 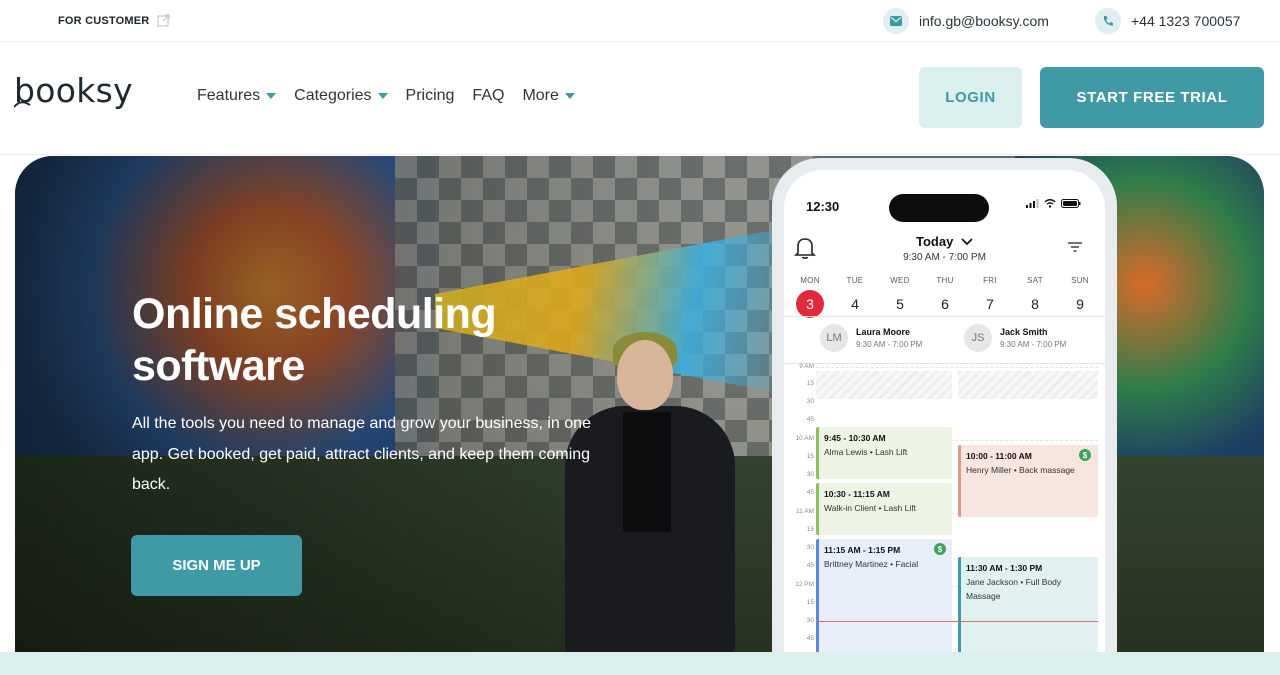 I want to click on nav-more: More, so click(x=548, y=96).